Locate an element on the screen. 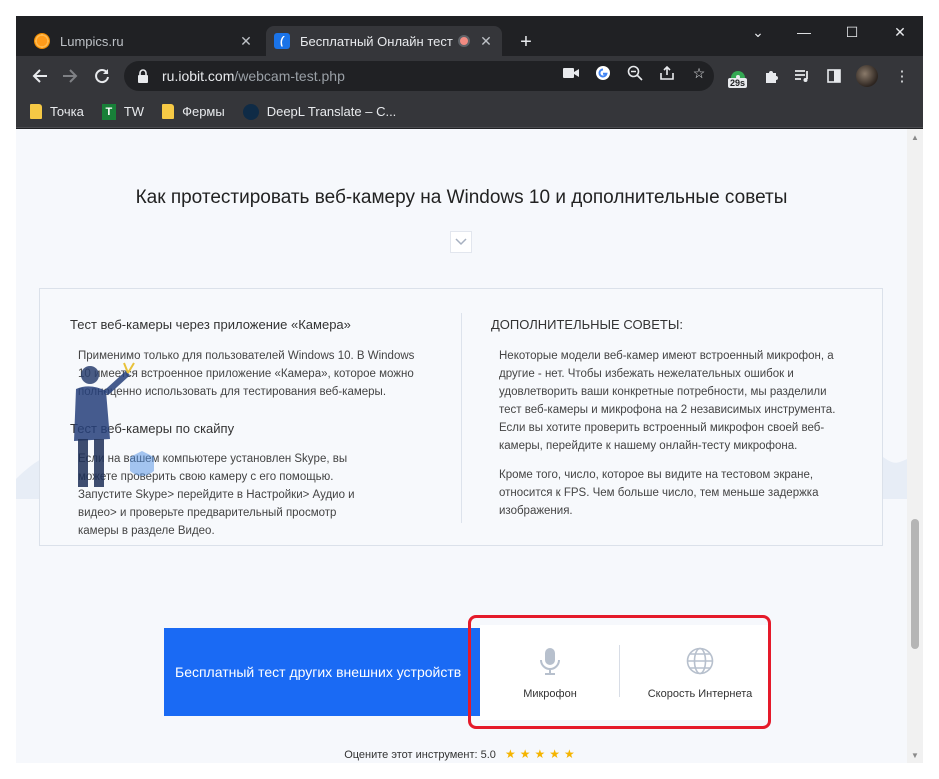 This screenshot has height=779, width=939. menu-kebab-icon: ⋮ is located at coordinates (902, 76).